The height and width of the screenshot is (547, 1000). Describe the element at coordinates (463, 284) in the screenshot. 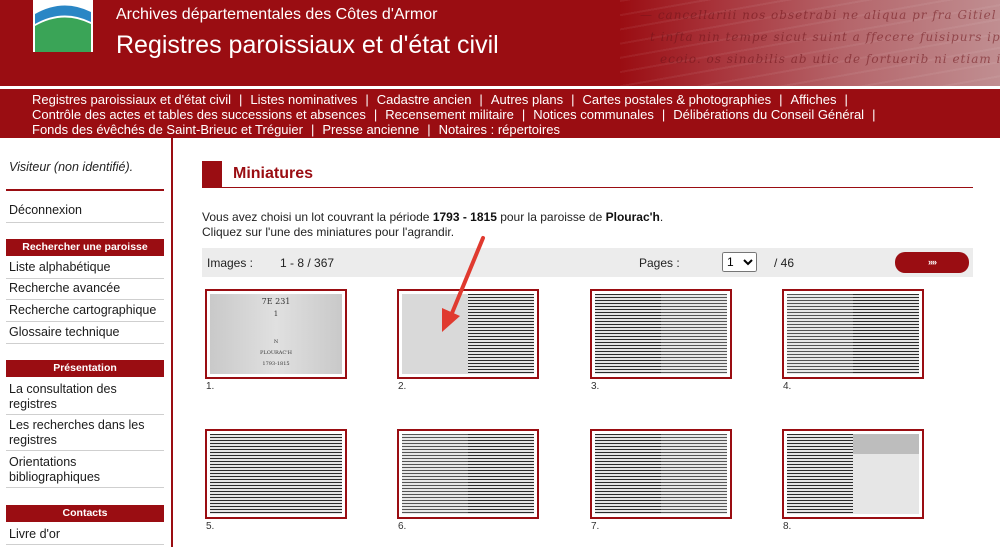

I see `annotation-arrow-icon` at that location.